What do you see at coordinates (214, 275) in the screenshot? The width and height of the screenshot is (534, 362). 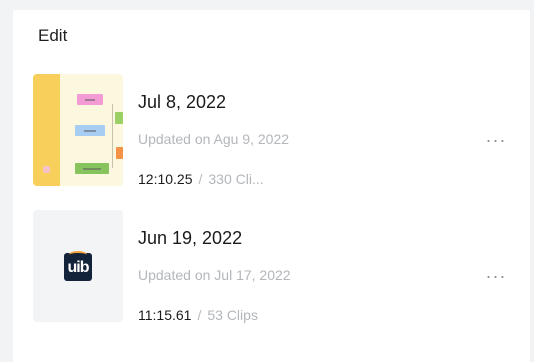 I see `project-updated: Updated on Jul 17, 2022` at bounding box center [214, 275].